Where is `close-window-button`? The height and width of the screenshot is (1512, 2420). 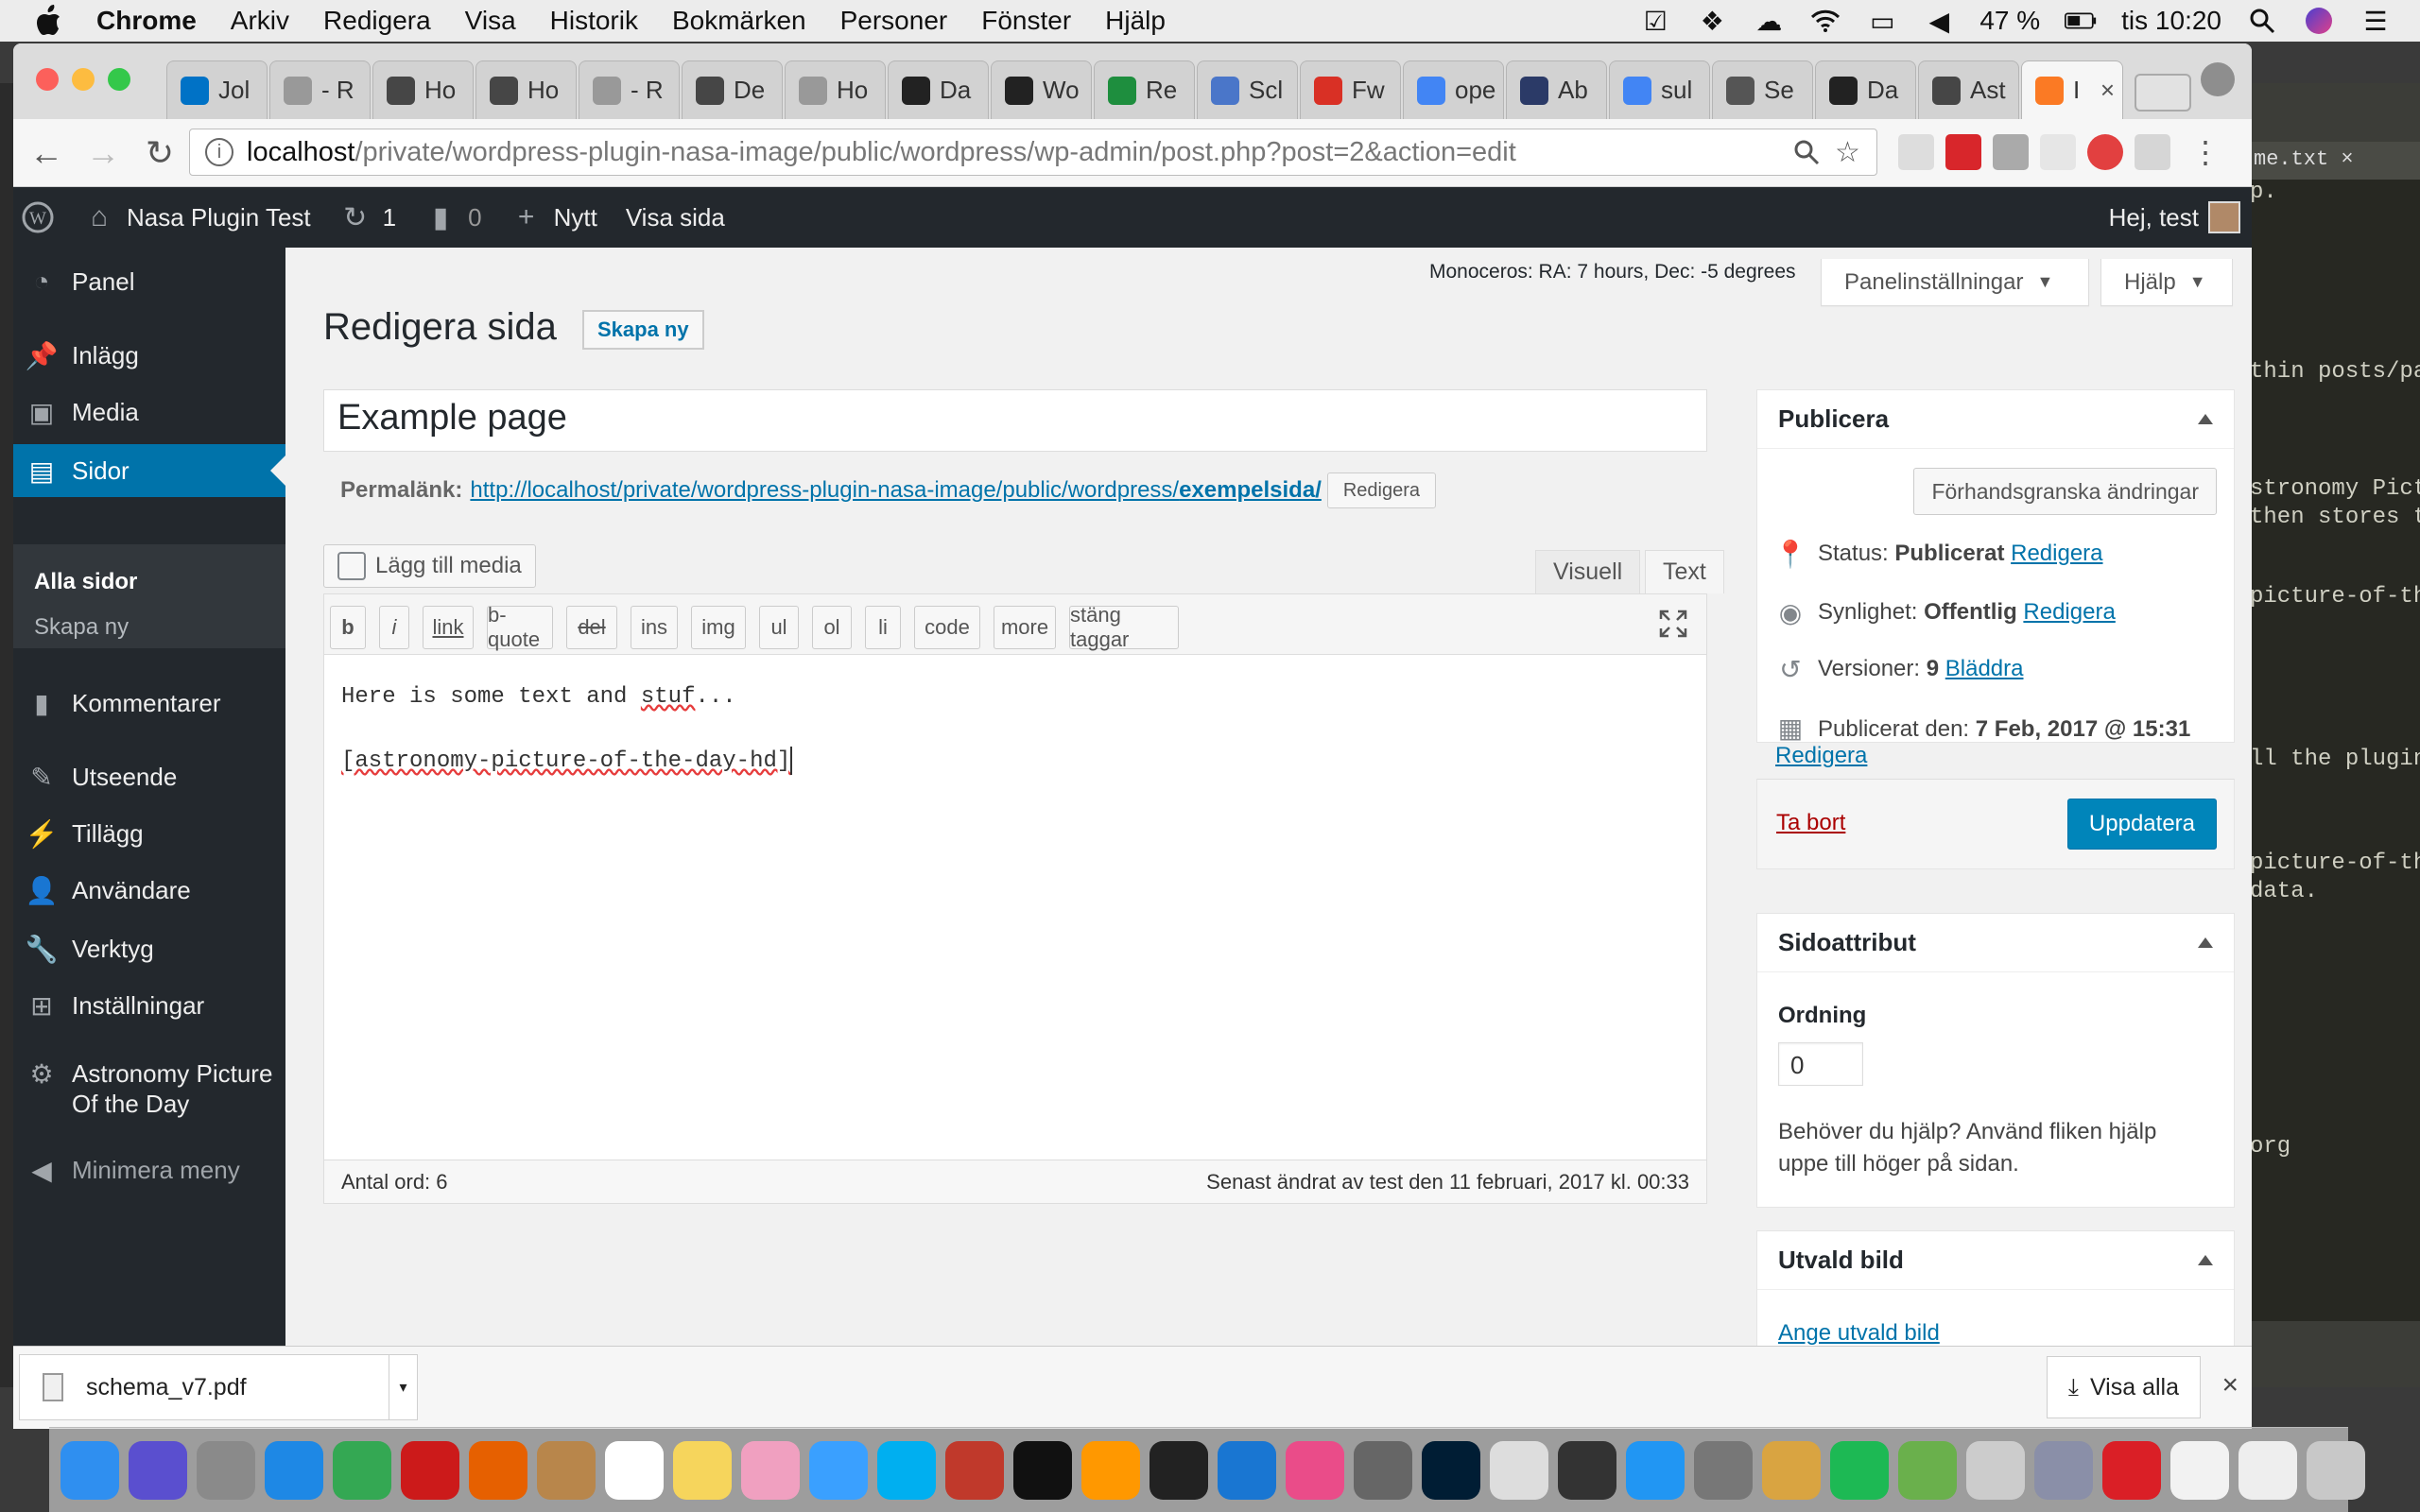
close-window-button is located at coordinates (47, 79).